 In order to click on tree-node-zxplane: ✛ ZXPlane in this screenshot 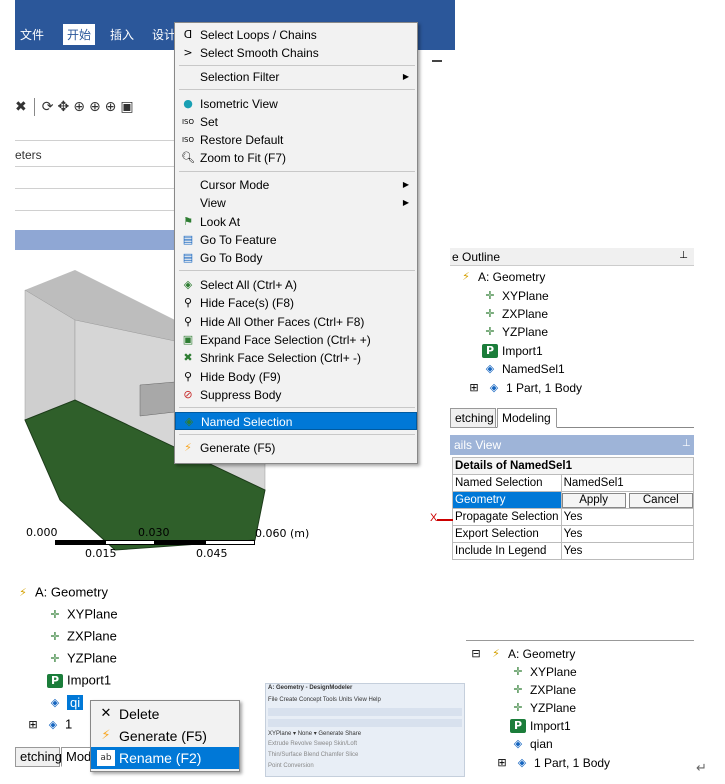, I will do `click(515, 313)`.